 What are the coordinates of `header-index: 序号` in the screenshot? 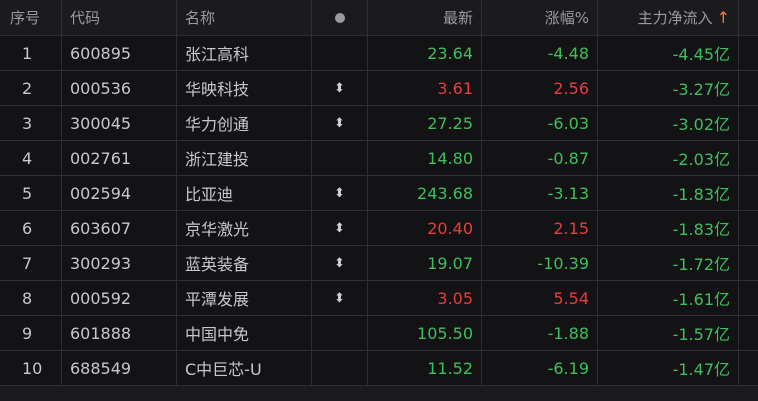 It's located at (31, 18).